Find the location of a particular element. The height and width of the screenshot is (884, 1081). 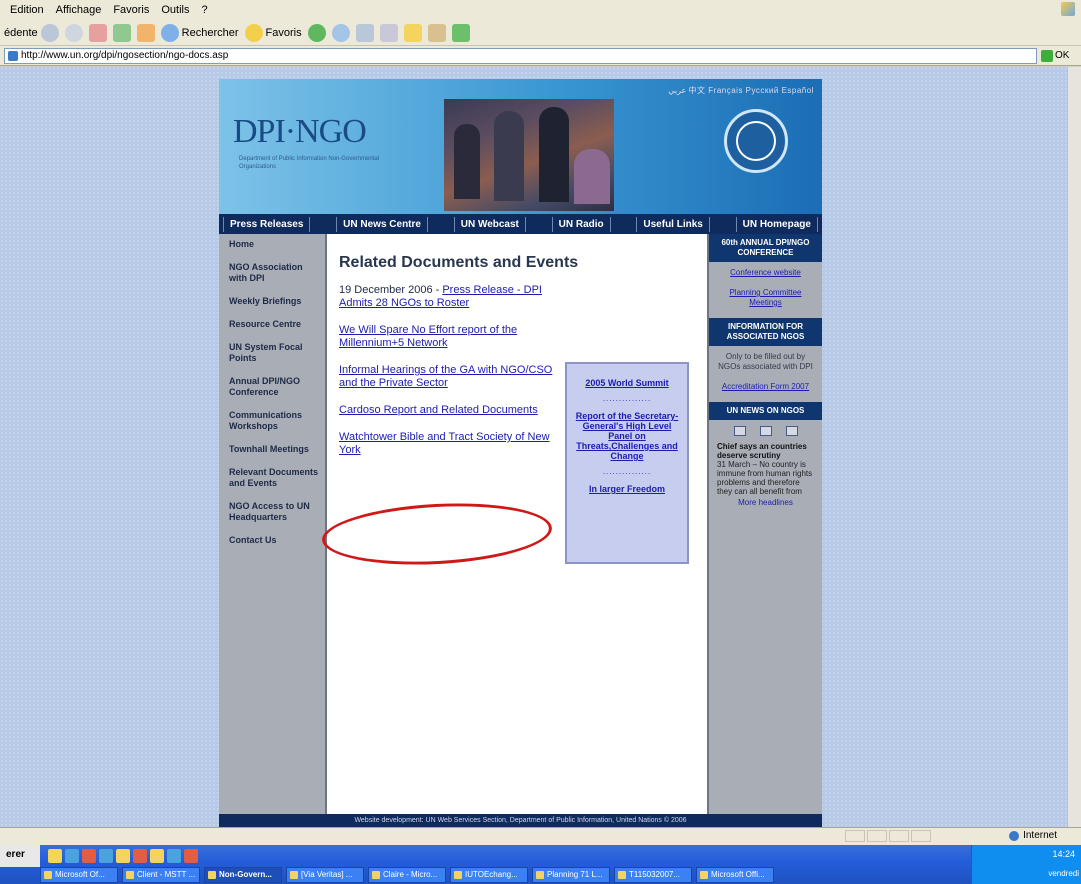

leftnav-annual-conference: Annual DPI/NGO Conference is located at coordinates (275, 387).